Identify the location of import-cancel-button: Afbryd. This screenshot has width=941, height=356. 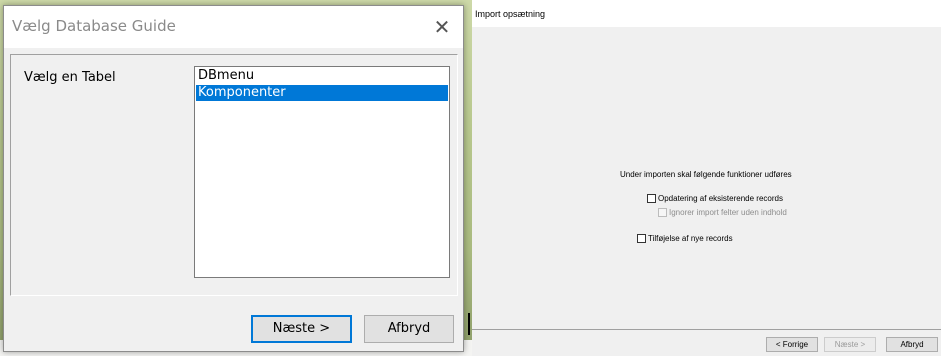
(912, 344).